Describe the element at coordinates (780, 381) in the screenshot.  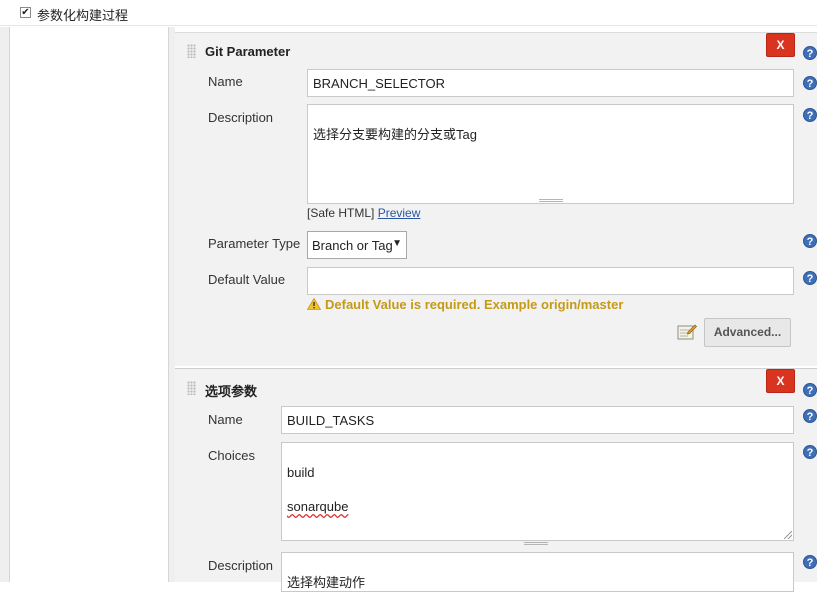
I see `delete-choice-parameter-button: X` at that location.